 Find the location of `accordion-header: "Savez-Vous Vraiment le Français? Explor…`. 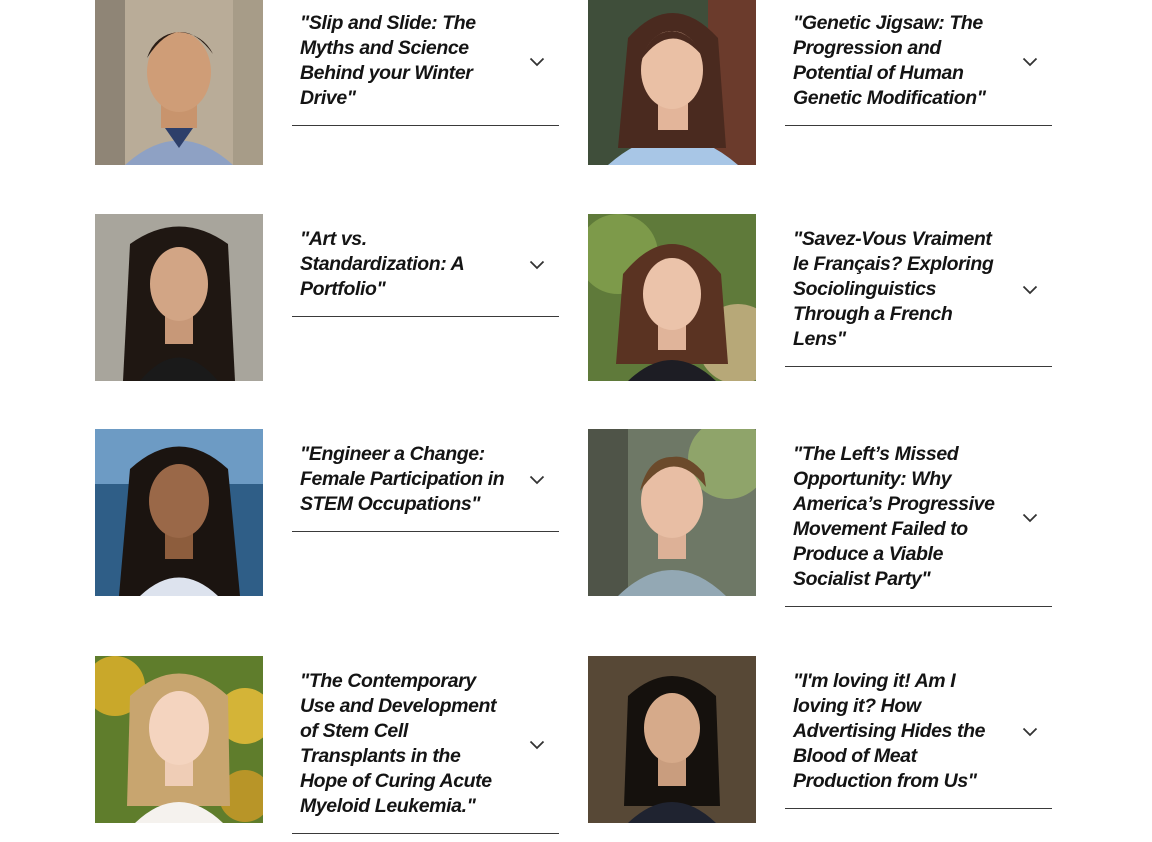

accordion-header: "Savez-Vous Vraiment le Français? Explor… is located at coordinates (918, 290).